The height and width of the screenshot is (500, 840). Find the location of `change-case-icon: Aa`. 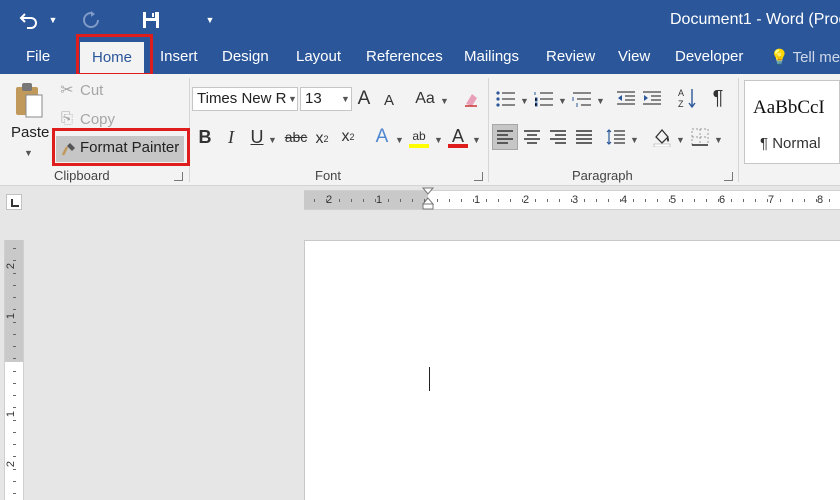

change-case-icon: Aa is located at coordinates (425, 99).